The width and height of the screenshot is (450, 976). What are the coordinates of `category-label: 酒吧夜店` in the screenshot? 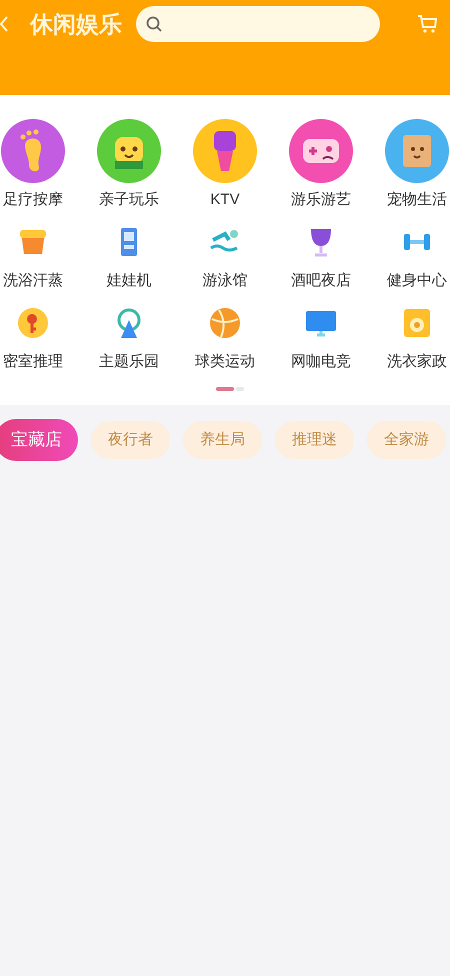 It's located at (321, 281).